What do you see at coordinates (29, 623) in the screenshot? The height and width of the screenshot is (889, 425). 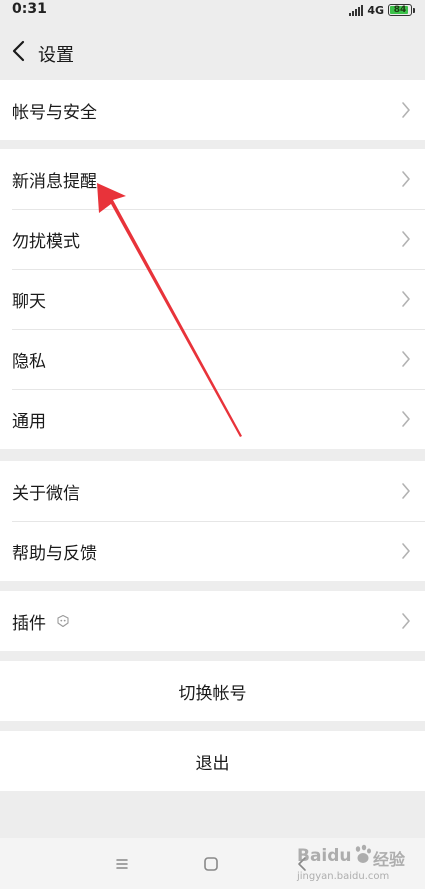 I see `settings-item-label: 插件` at bounding box center [29, 623].